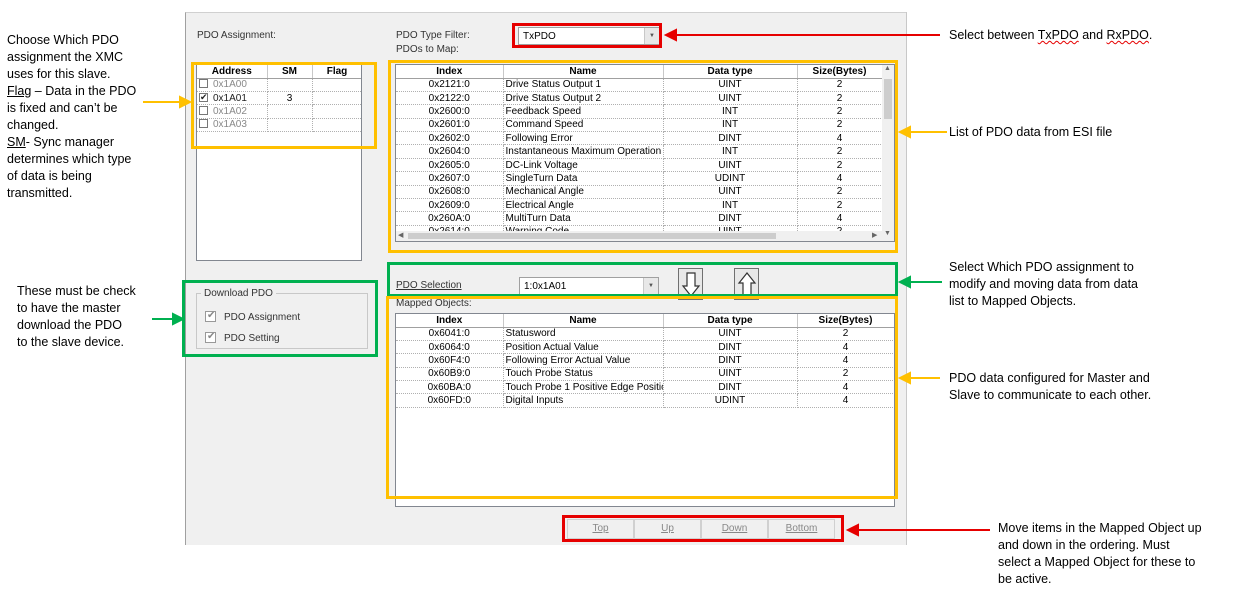 The image size is (1240, 600). What do you see at coordinates (16, 142) in the screenshot?
I see `sm-term: SM` at bounding box center [16, 142].